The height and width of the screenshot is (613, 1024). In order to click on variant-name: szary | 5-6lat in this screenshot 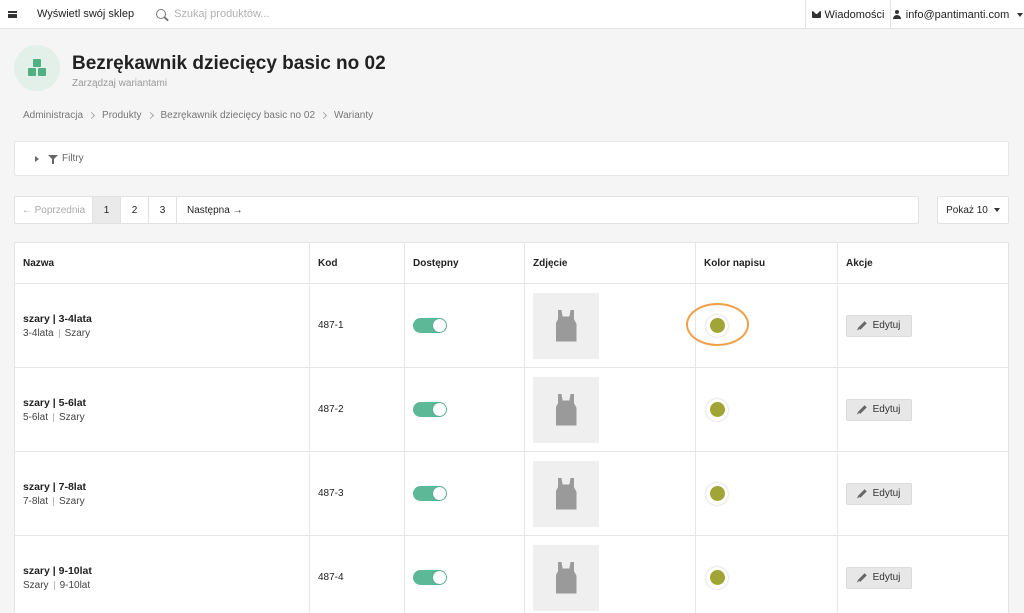, I will do `click(55, 402)`.